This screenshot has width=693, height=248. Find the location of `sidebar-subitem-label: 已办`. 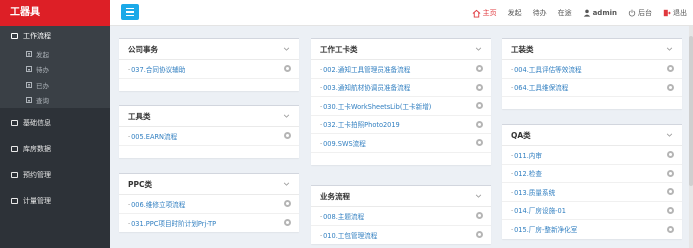

sidebar-subitem-label: 已办 is located at coordinates (42, 85).